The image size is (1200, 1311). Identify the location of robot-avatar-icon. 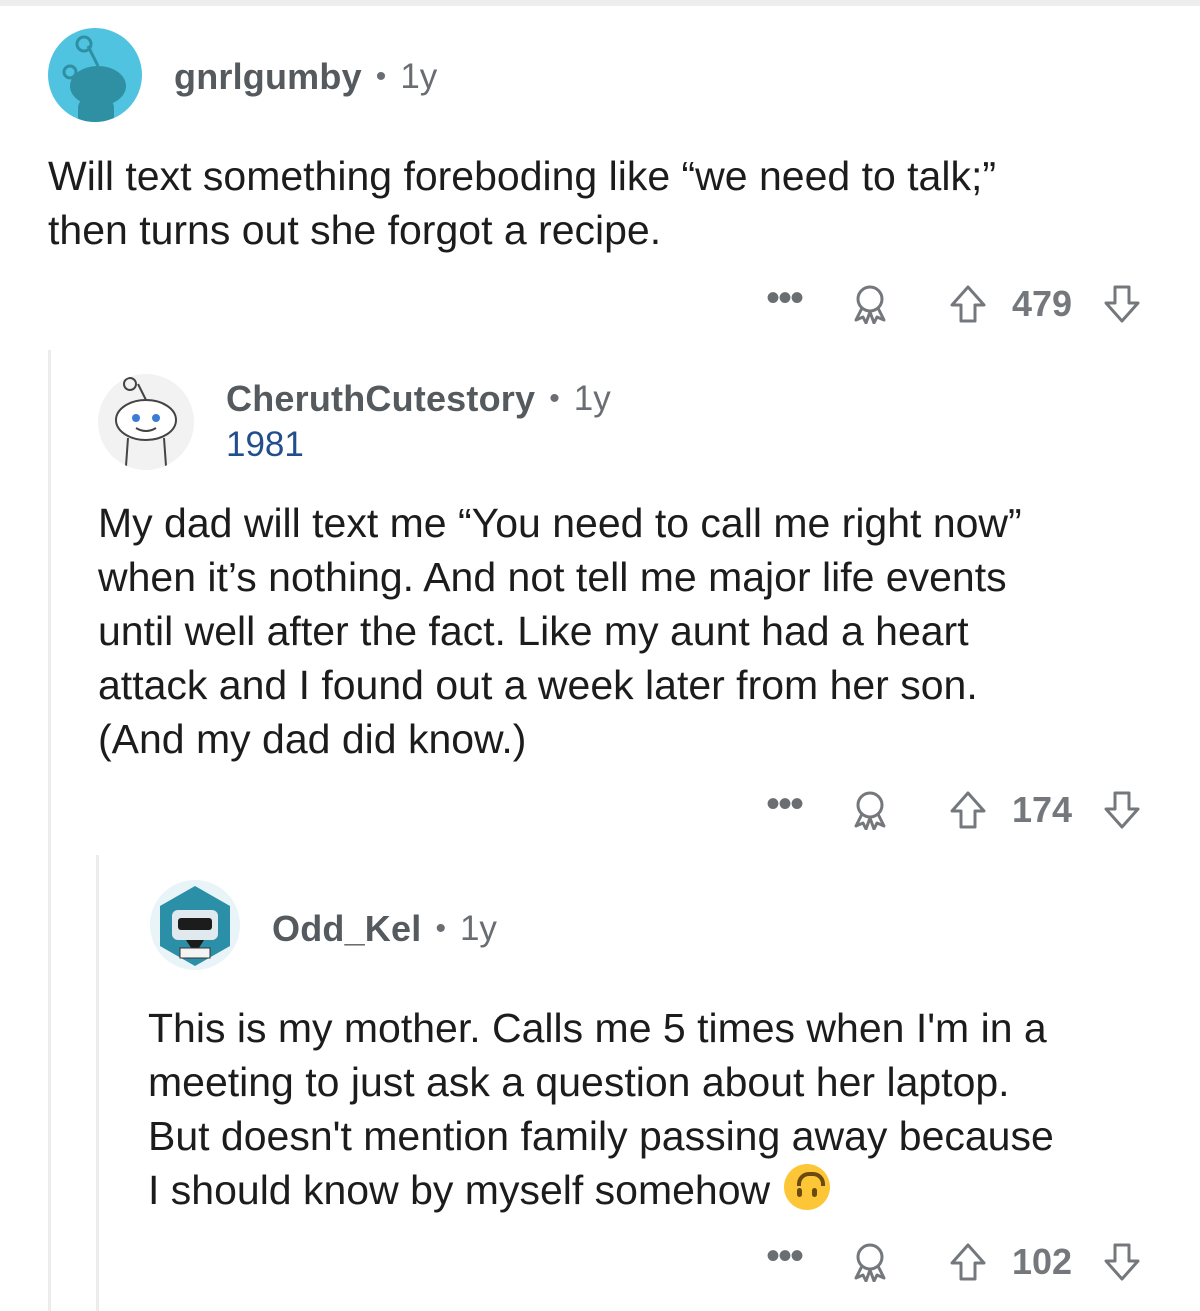
(195, 926).